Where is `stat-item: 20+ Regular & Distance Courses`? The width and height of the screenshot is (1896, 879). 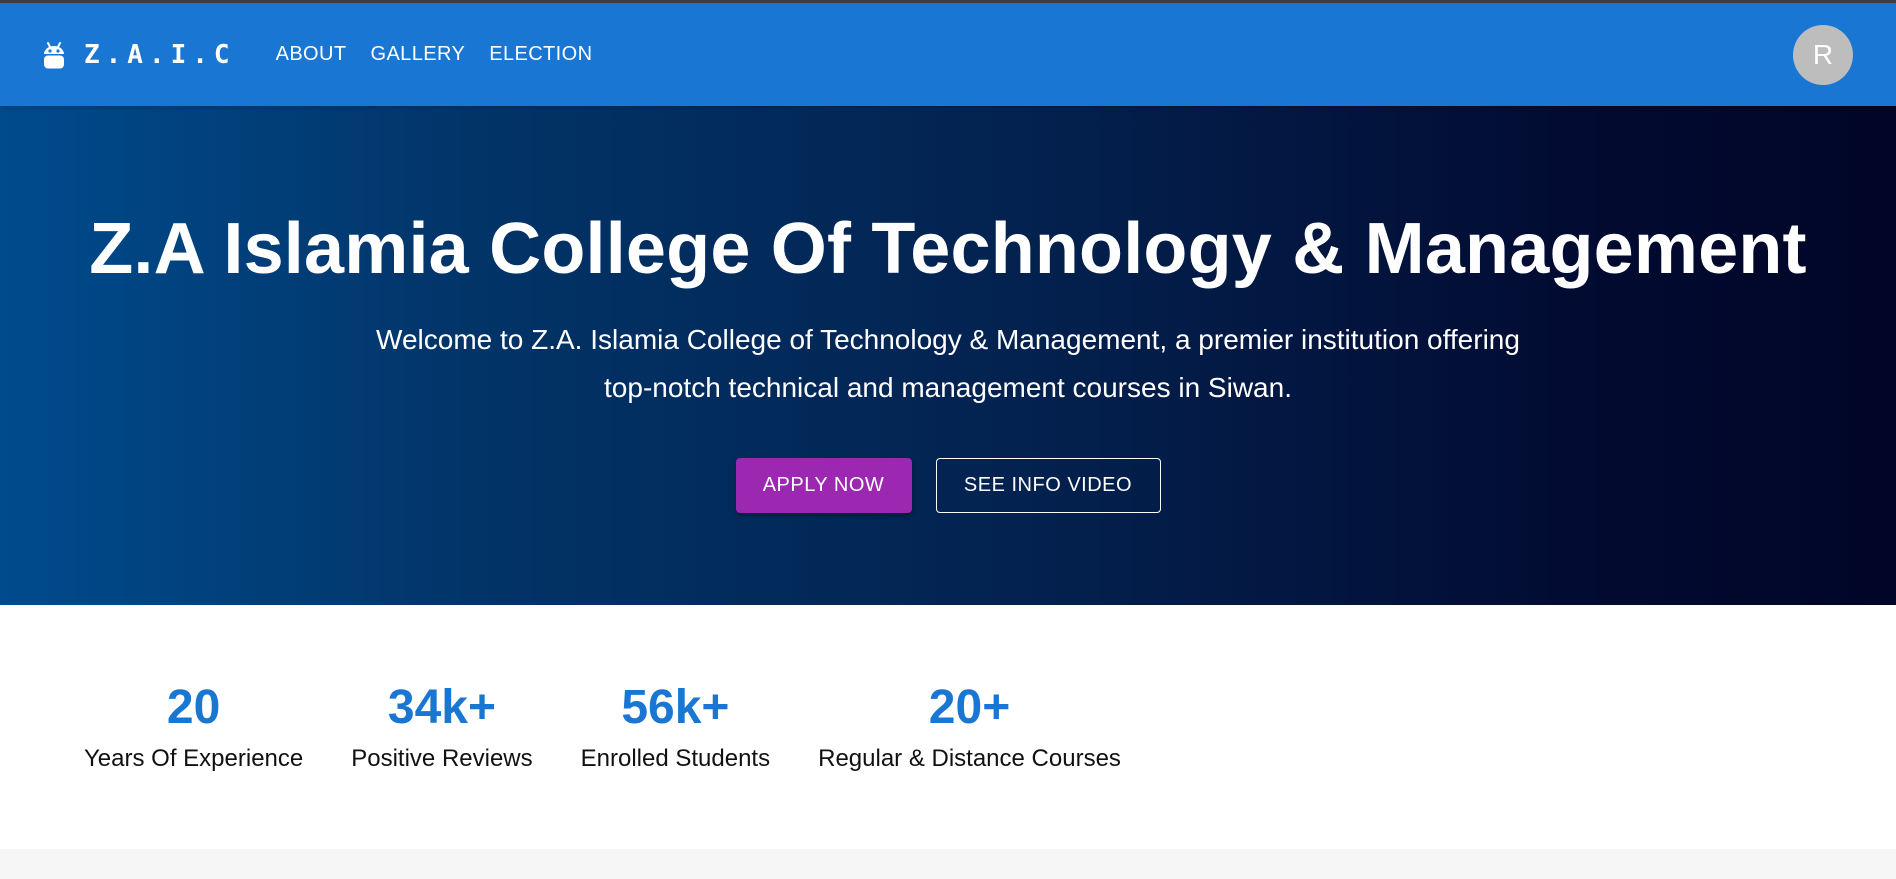 stat-item: 20+ Regular & Distance Courses is located at coordinates (969, 764).